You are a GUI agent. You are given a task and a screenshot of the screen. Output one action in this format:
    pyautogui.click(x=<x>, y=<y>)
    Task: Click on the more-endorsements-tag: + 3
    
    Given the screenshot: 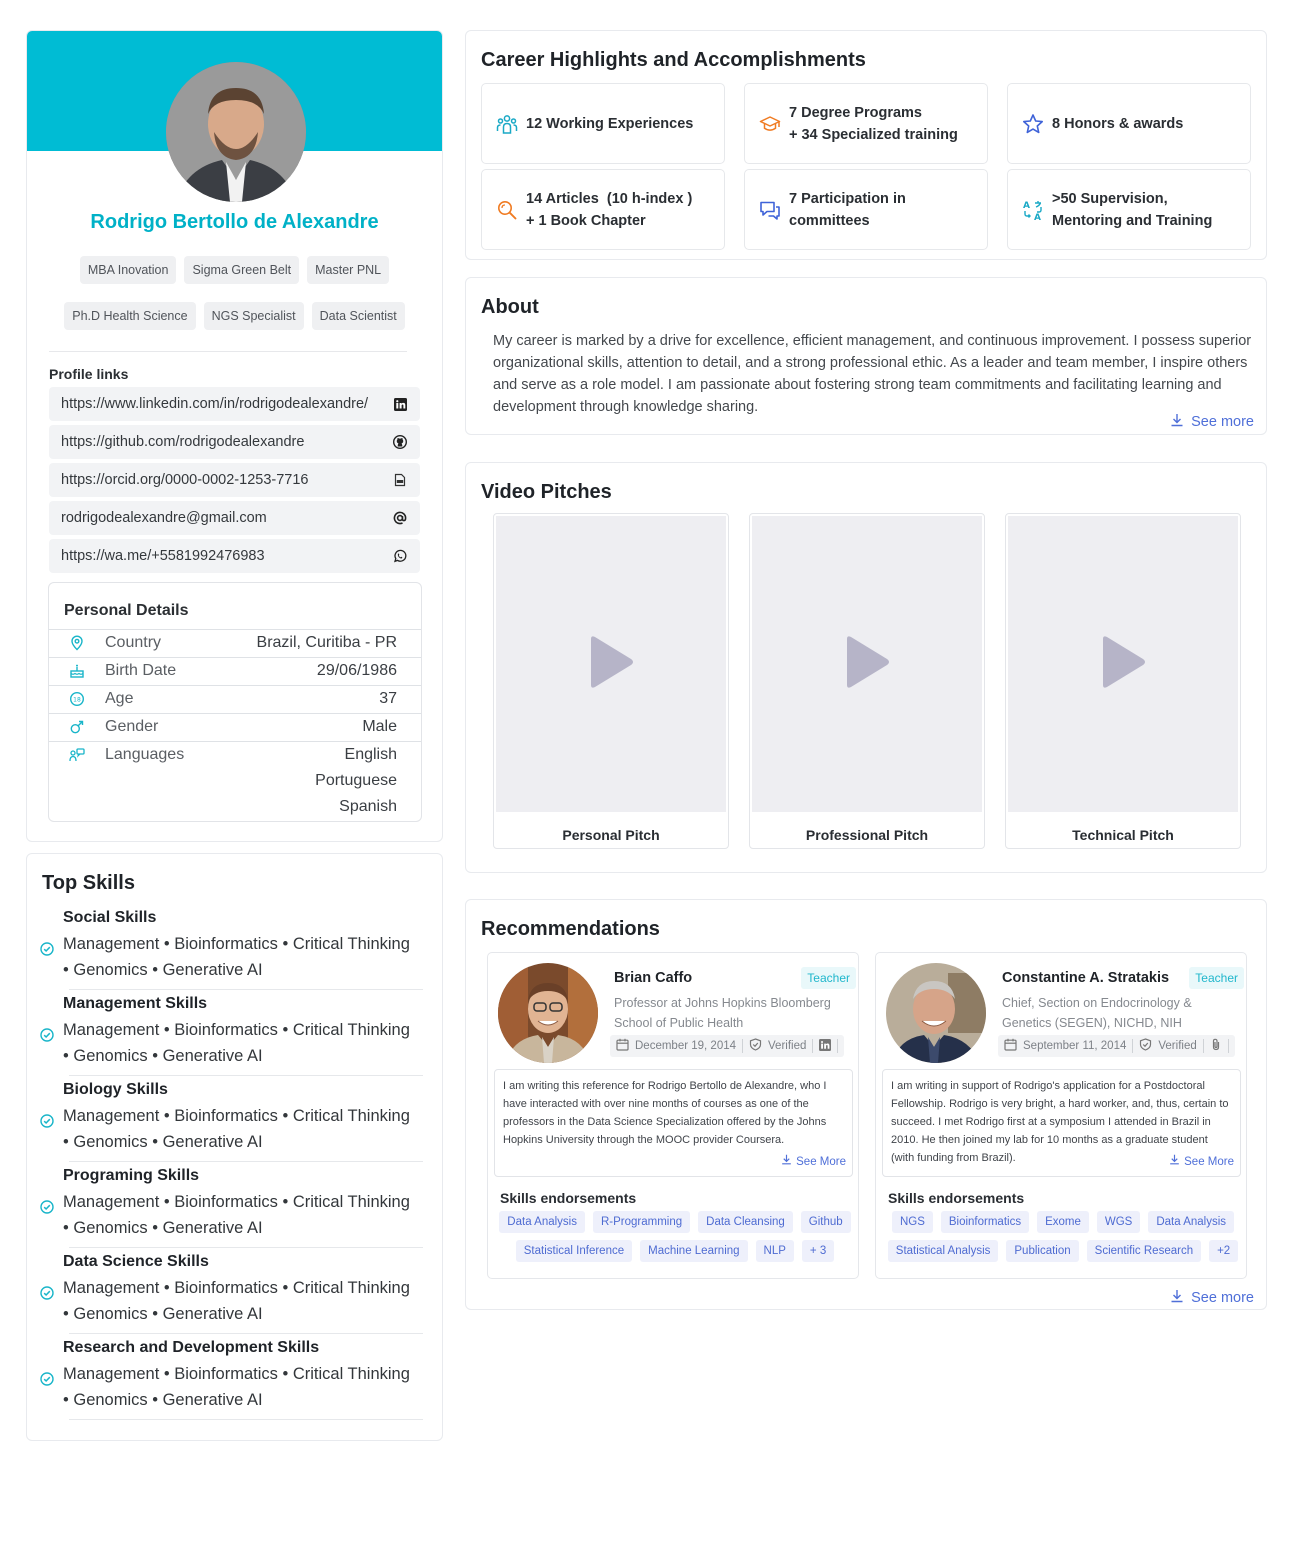 What is the action you would take?
    pyautogui.click(x=818, y=1251)
    